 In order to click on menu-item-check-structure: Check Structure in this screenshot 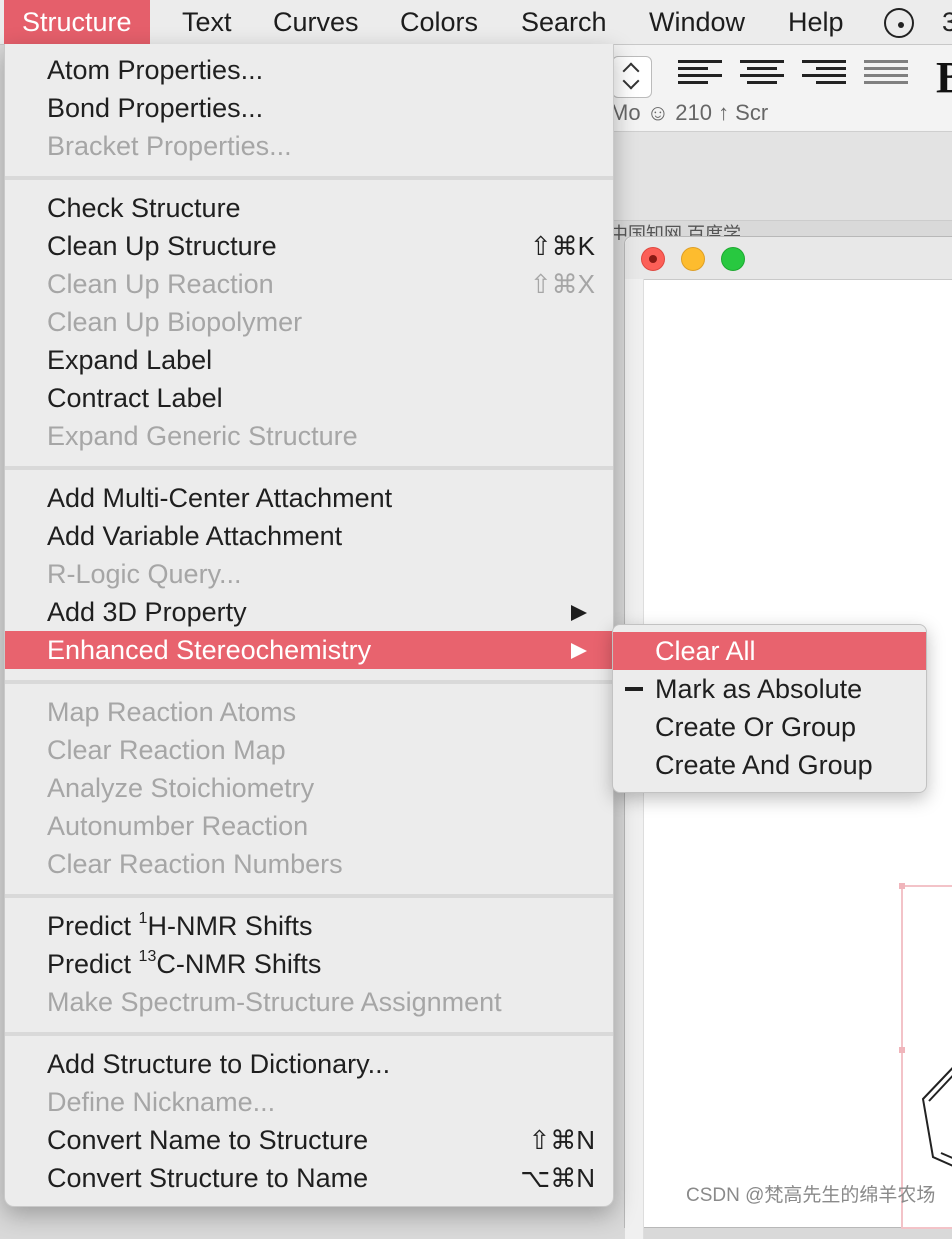, I will do `click(309, 208)`.